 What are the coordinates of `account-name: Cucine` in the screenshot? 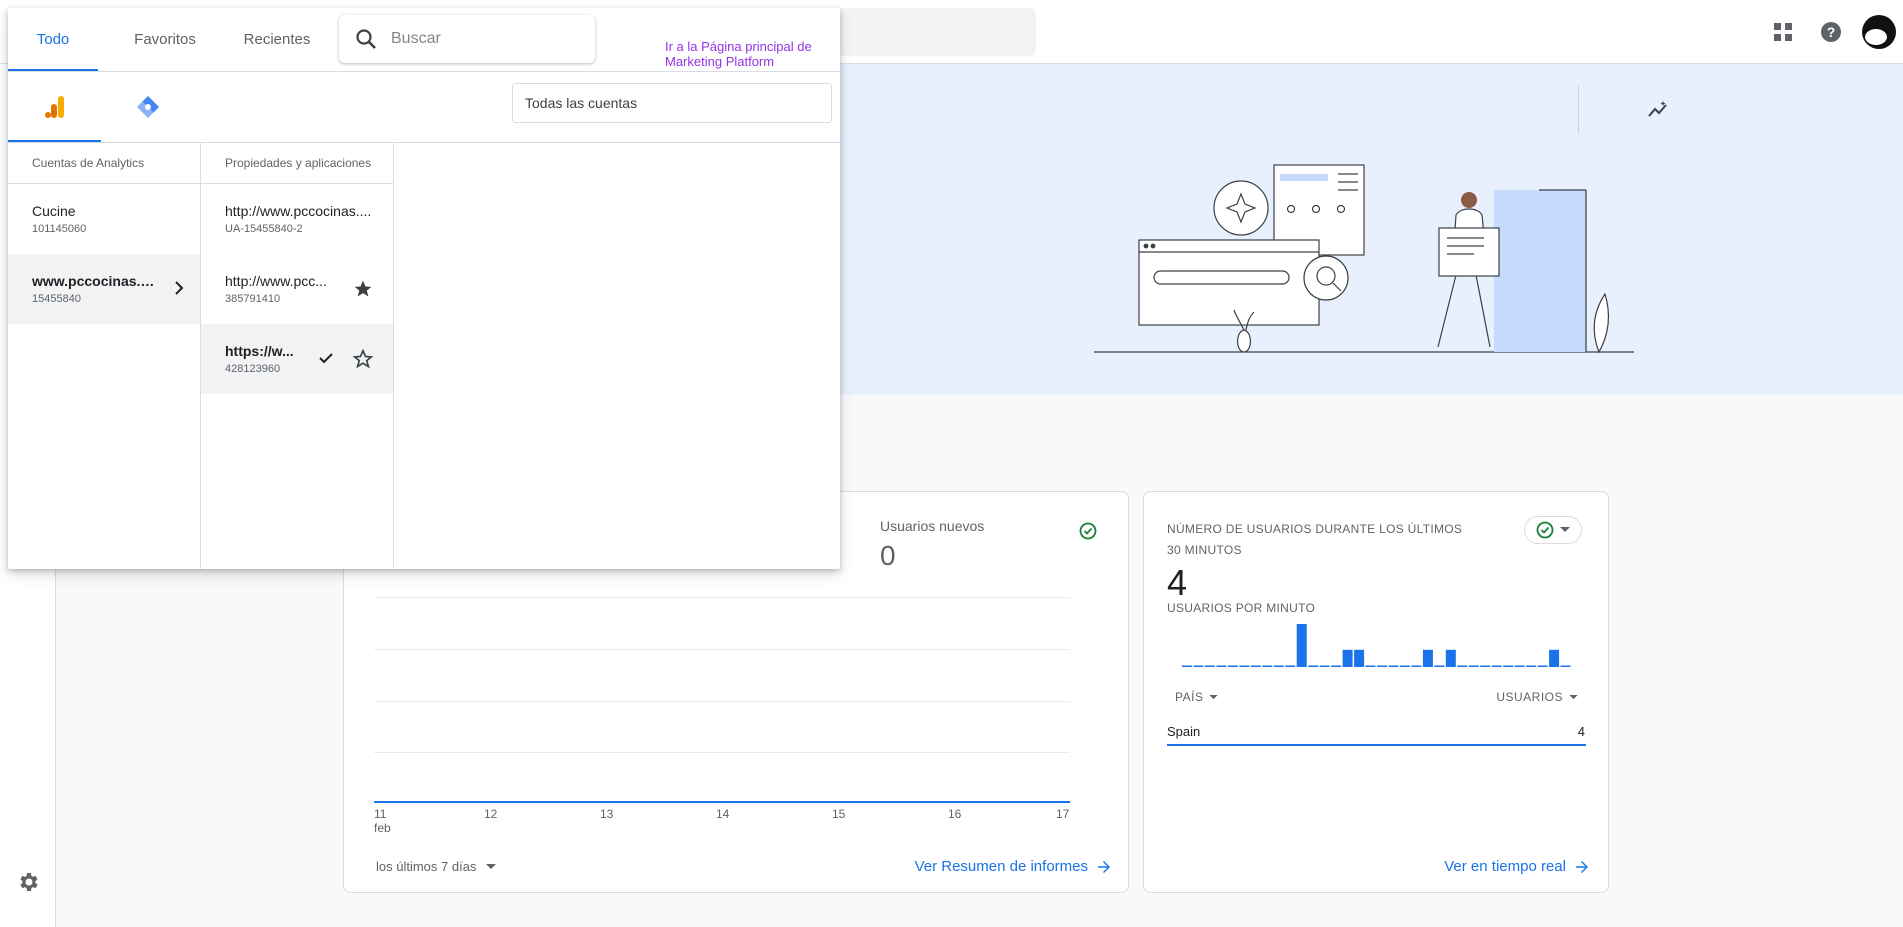 It's located at (54, 211).